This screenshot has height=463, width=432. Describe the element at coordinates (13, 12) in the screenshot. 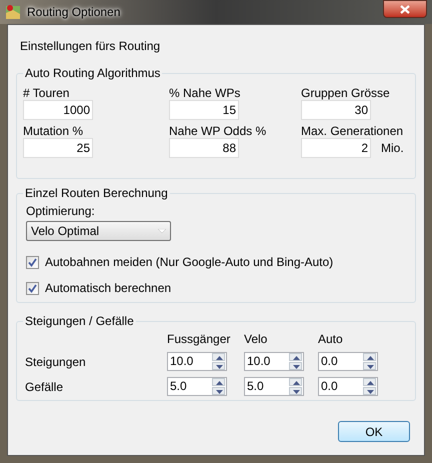

I see `app-icon` at that location.